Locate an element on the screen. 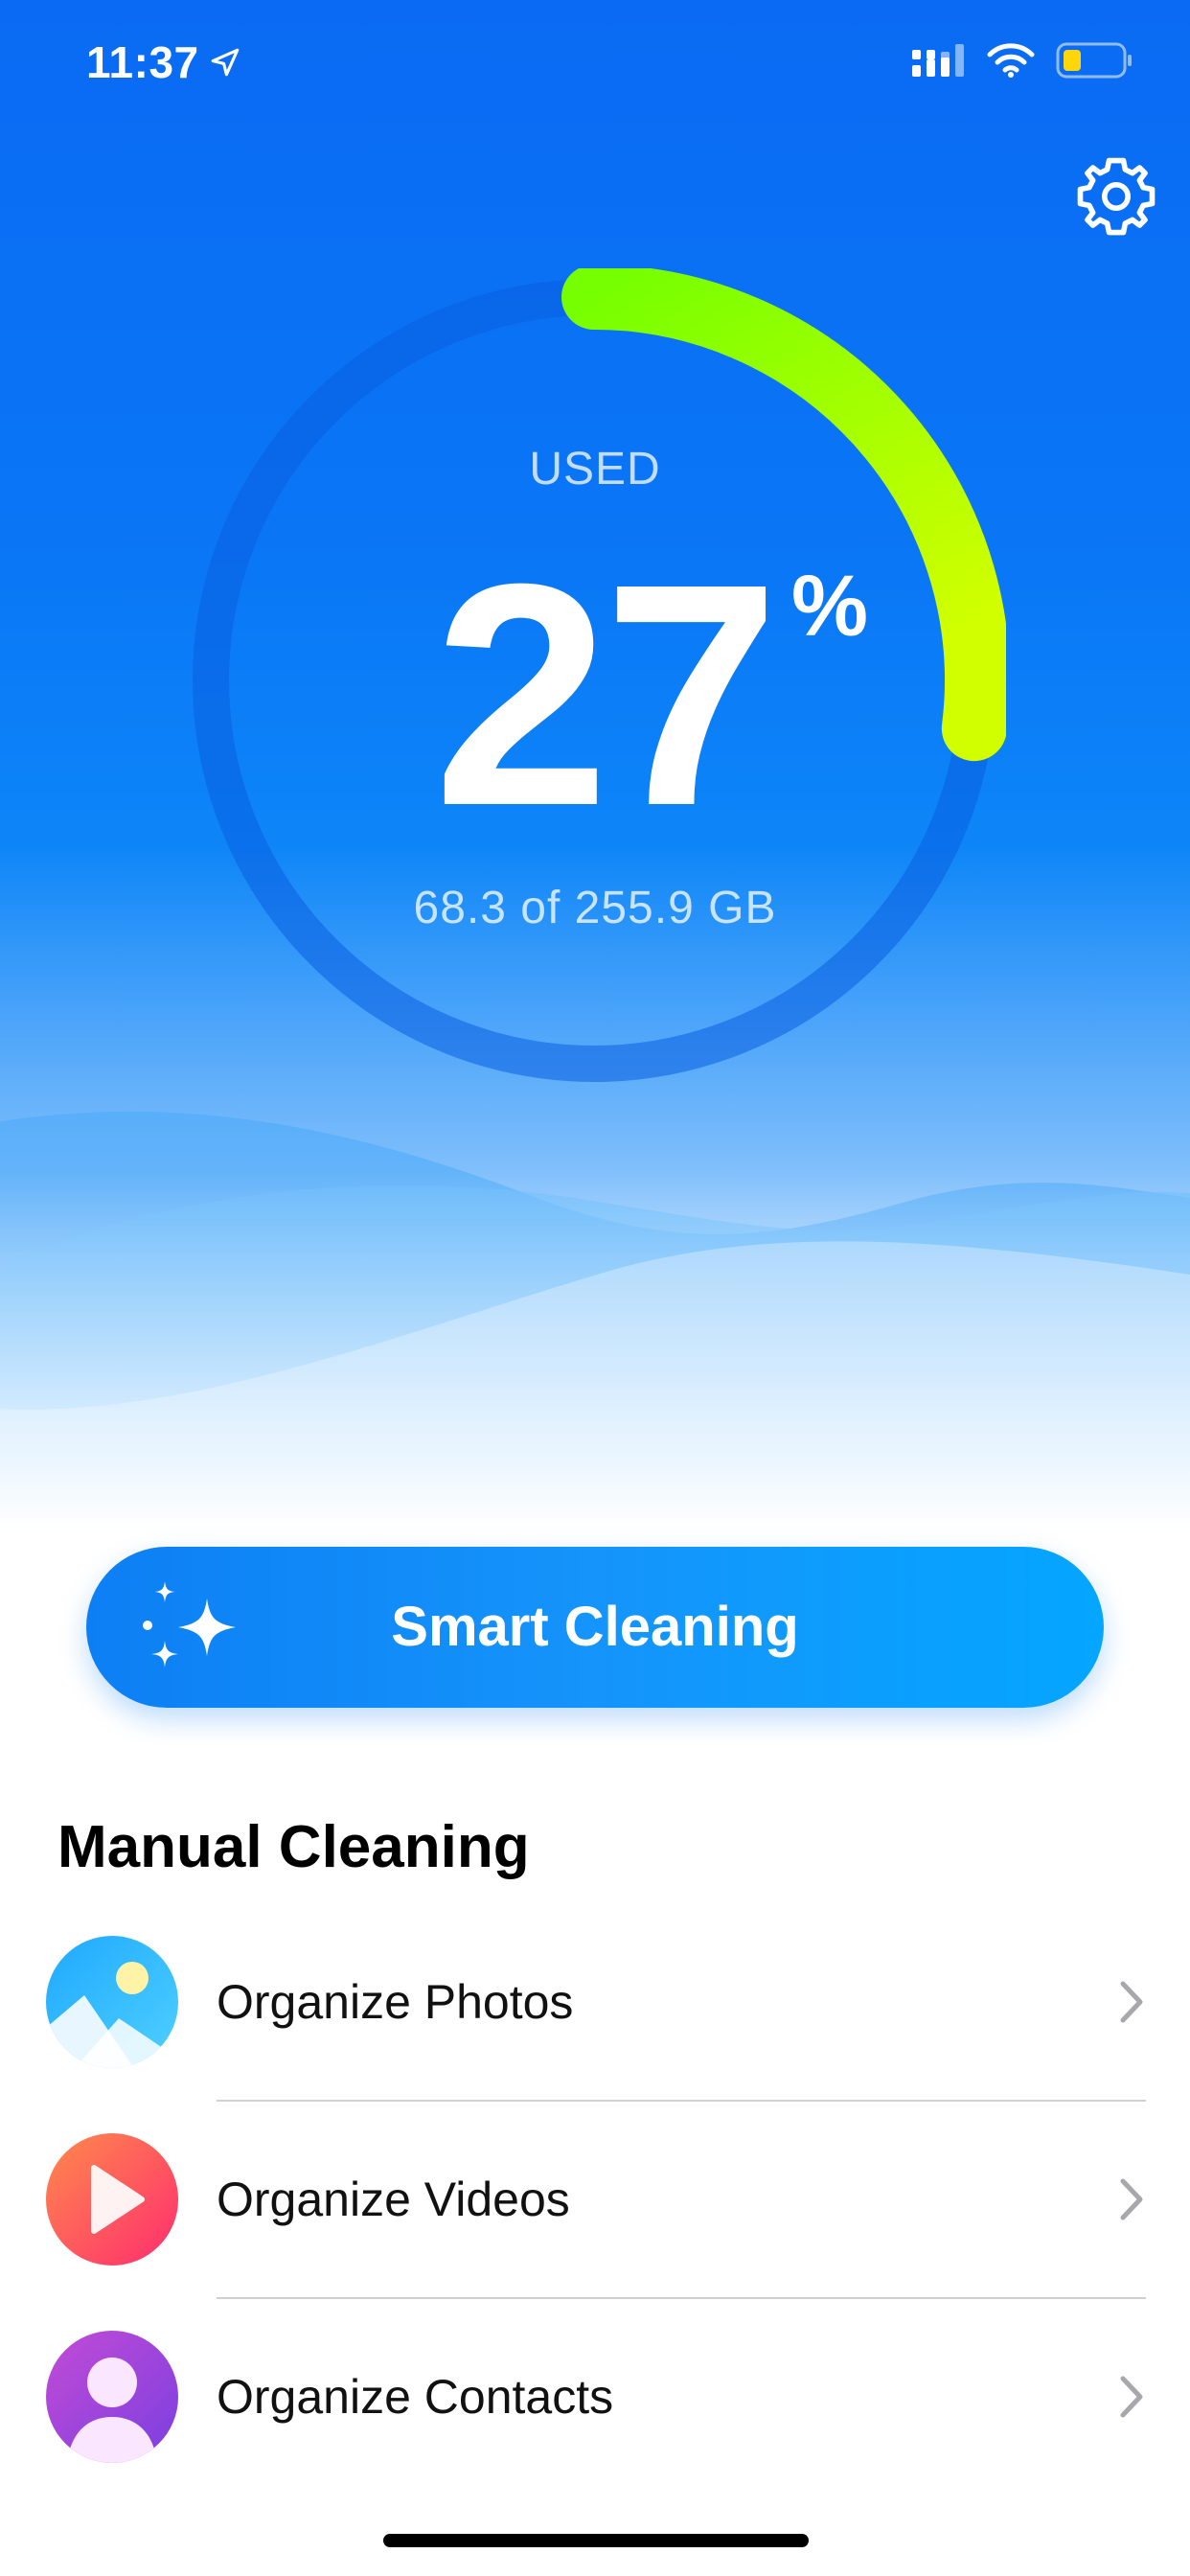 This screenshot has height=2576, width=1190. battery-icon is located at coordinates (1094, 60).